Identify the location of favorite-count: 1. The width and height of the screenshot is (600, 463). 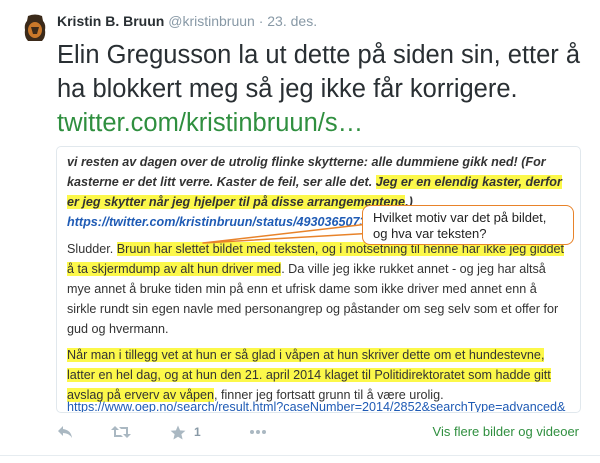
(197, 432).